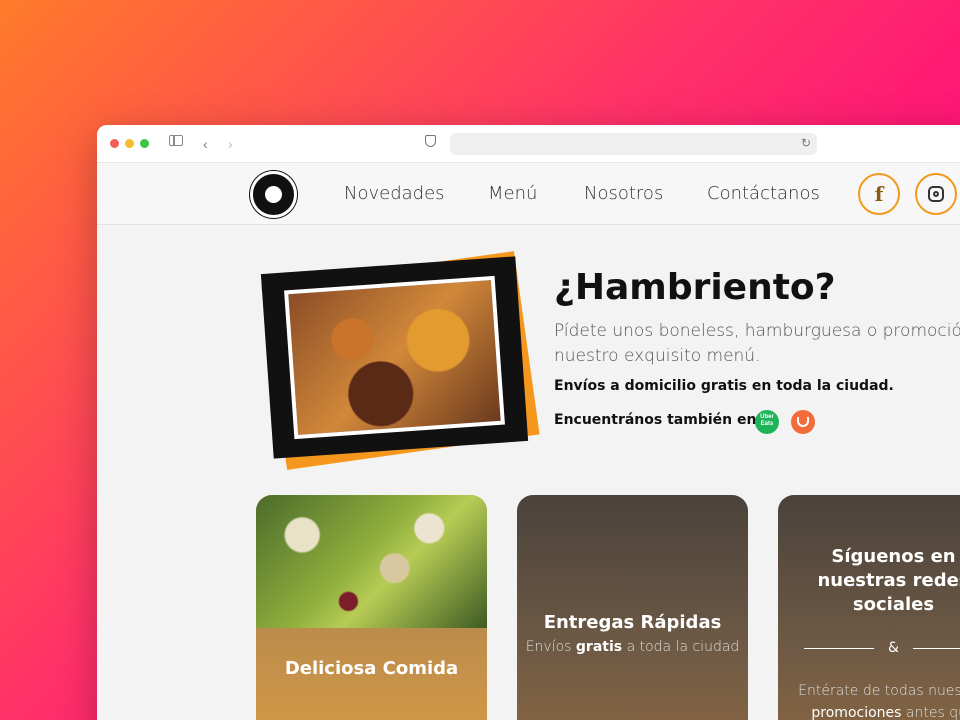  Describe the element at coordinates (806, 143) in the screenshot. I see `reload-icon: ↻` at that location.